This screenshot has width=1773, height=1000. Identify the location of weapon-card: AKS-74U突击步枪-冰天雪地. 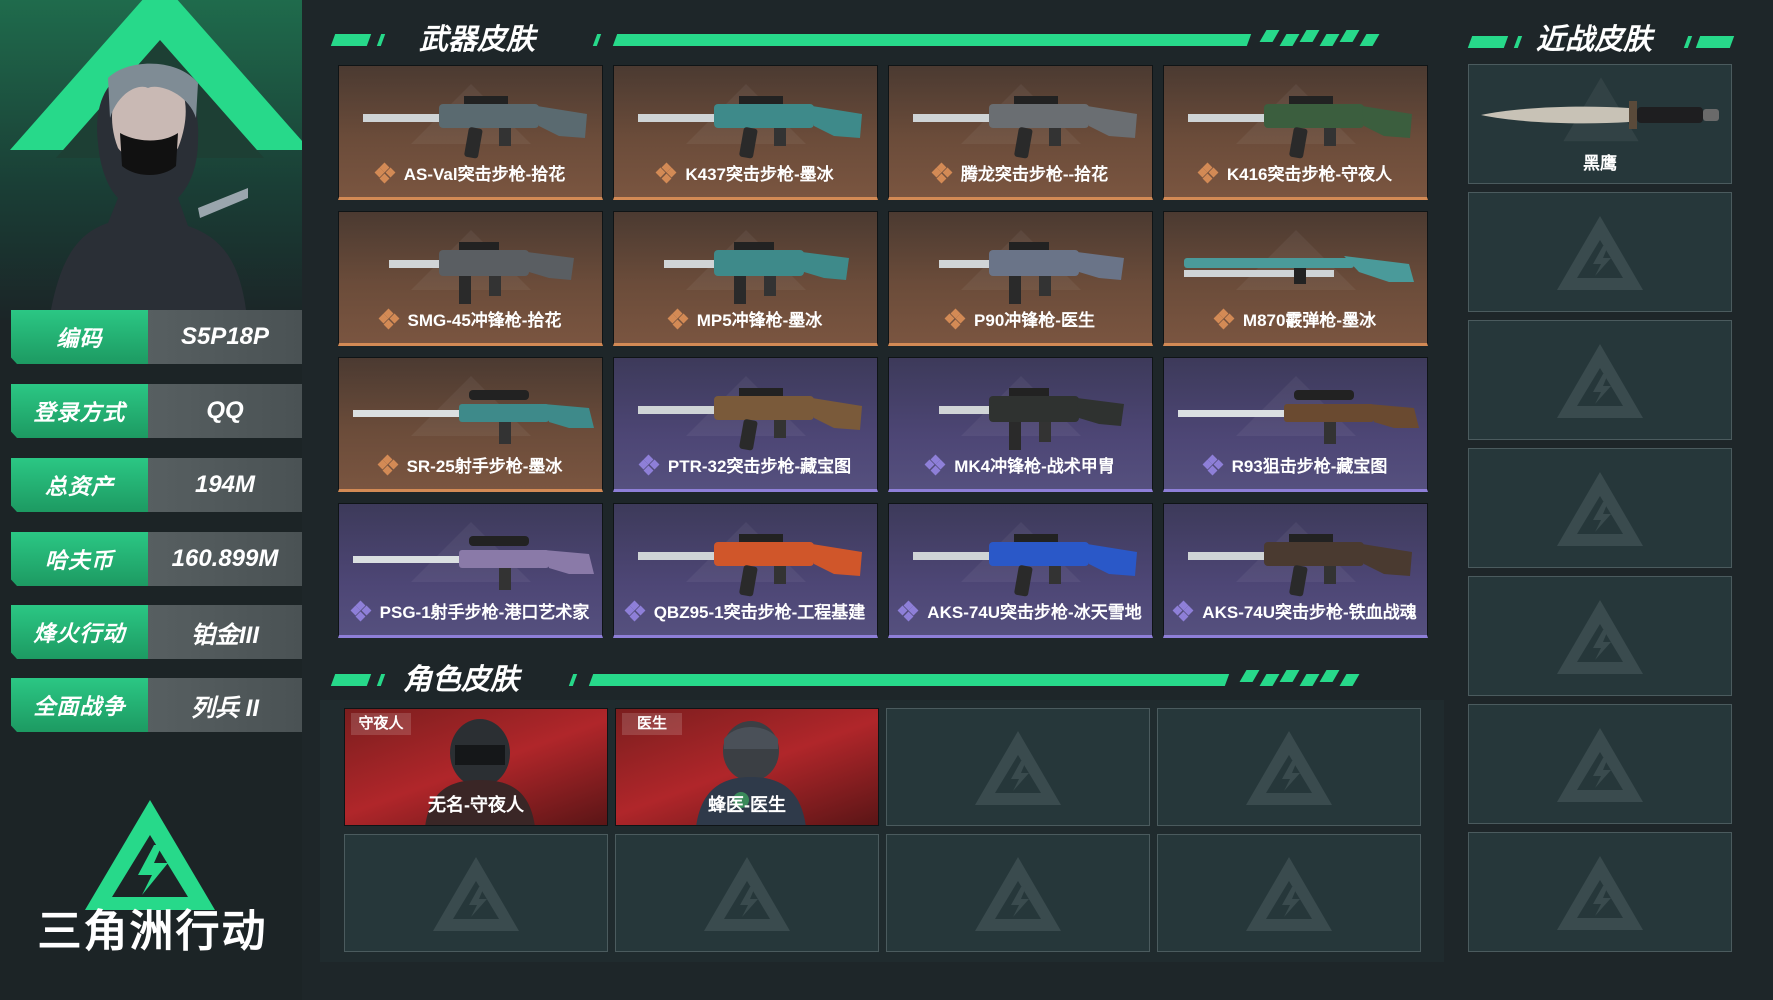
(1020, 570).